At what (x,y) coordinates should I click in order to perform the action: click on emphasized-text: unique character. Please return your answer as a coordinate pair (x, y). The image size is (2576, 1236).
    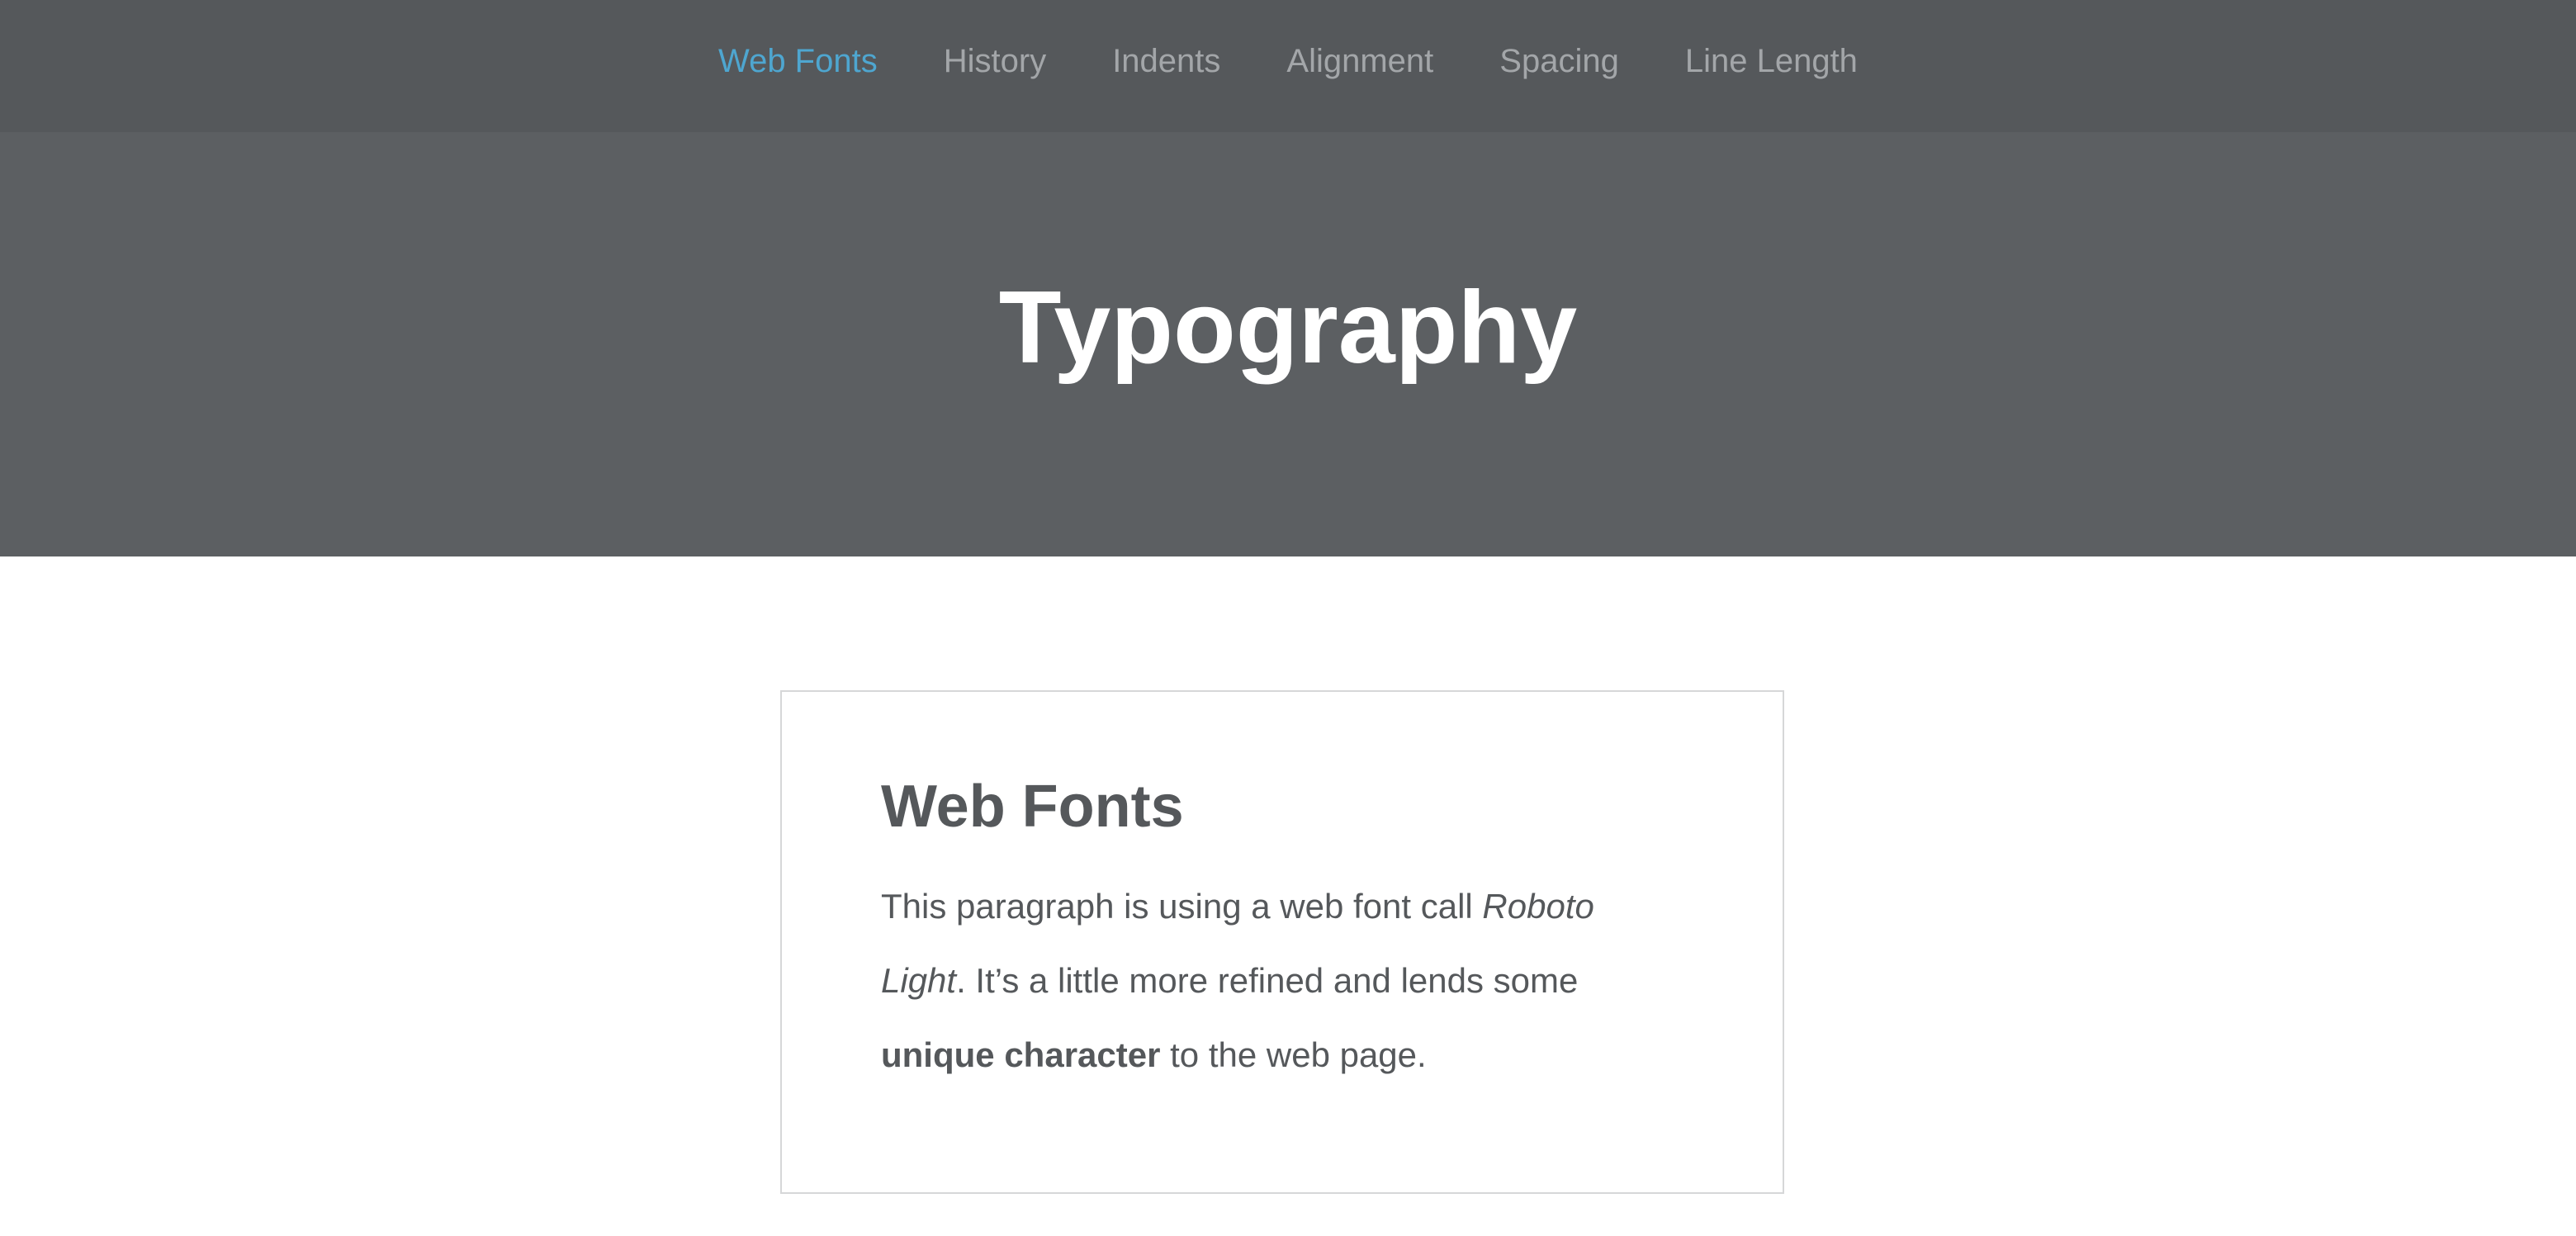
    Looking at the image, I should click on (1021, 1055).